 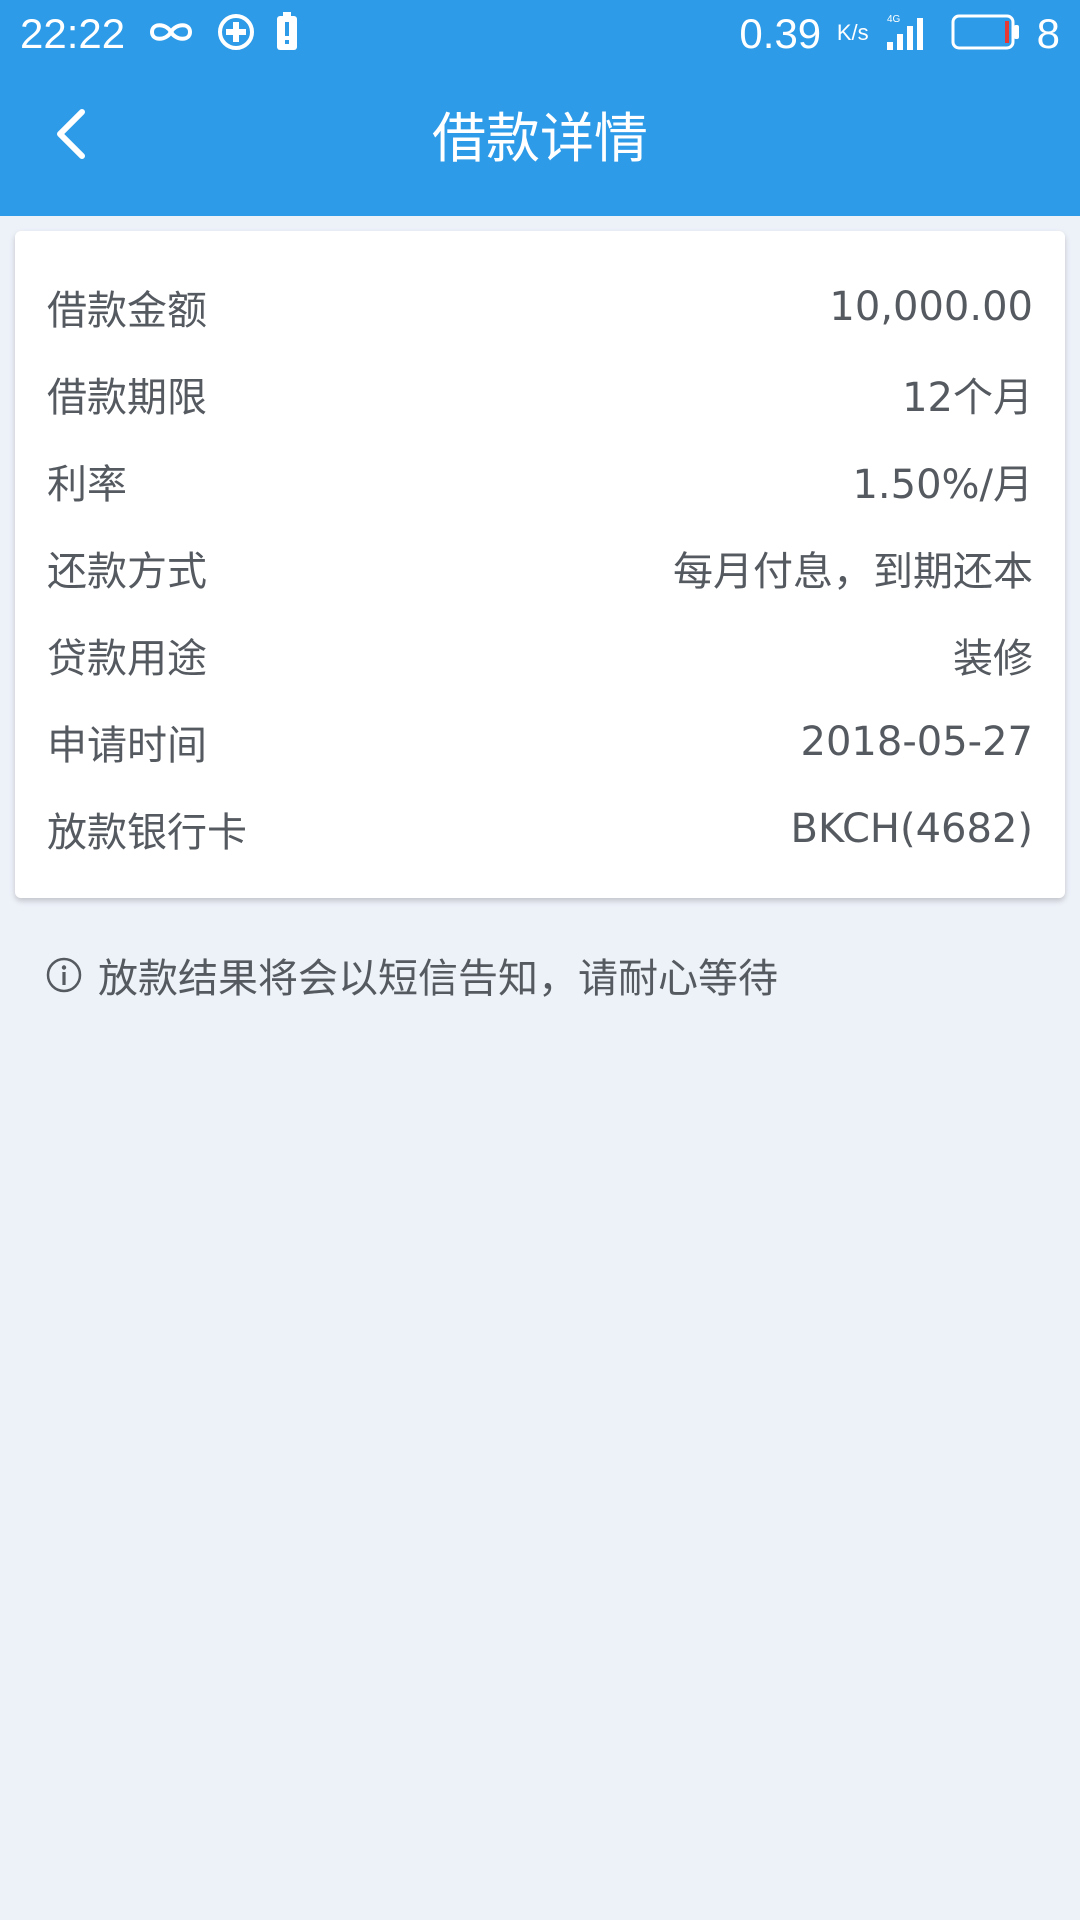 What do you see at coordinates (127, 397) in the screenshot?
I see `detail-label: 借款期限` at bounding box center [127, 397].